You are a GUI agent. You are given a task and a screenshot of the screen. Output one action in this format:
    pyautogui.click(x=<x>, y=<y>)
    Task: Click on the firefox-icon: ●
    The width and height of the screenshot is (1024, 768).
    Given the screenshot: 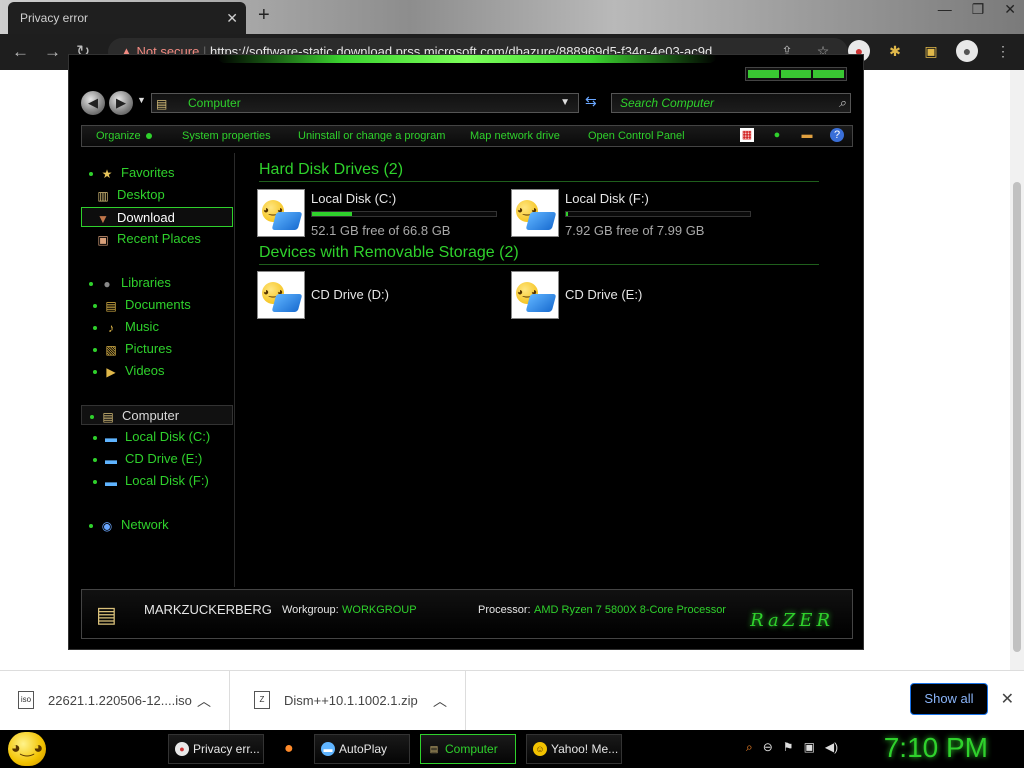 What is the action you would take?
    pyautogui.click(x=289, y=749)
    